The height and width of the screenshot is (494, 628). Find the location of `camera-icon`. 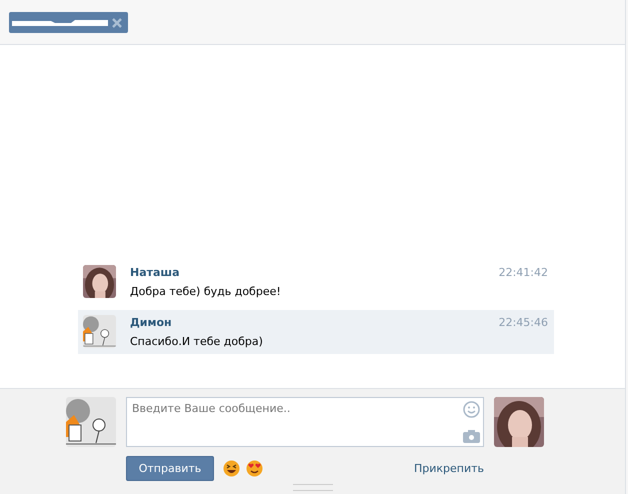

camera-icon is located at coordinates (471, 436).